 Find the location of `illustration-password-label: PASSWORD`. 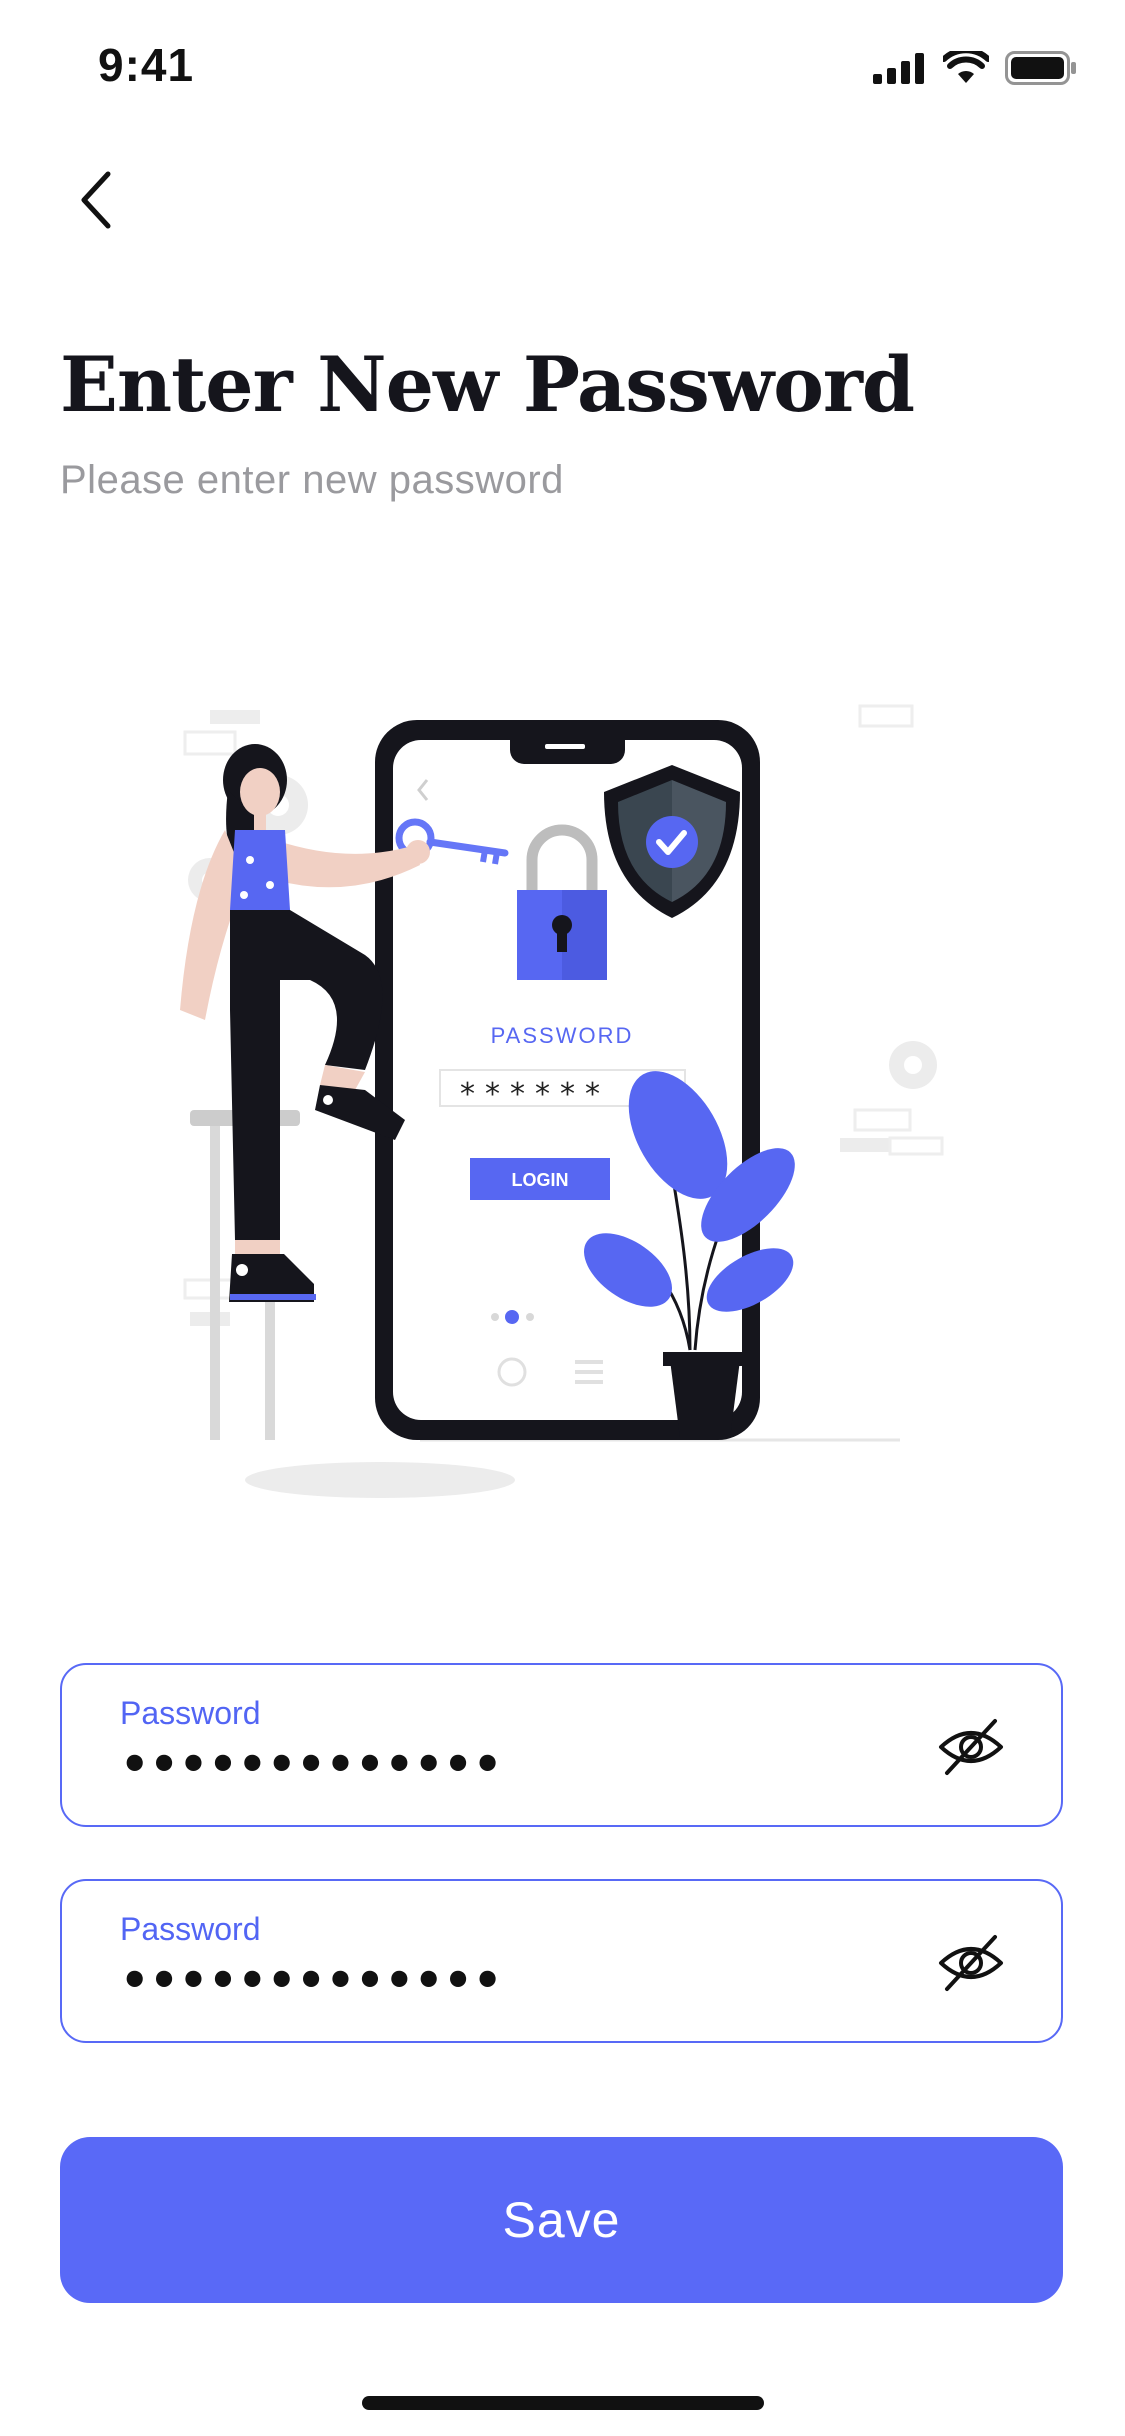

illustration-password-label: PASSWORD is located at coordinates (562, 1035).